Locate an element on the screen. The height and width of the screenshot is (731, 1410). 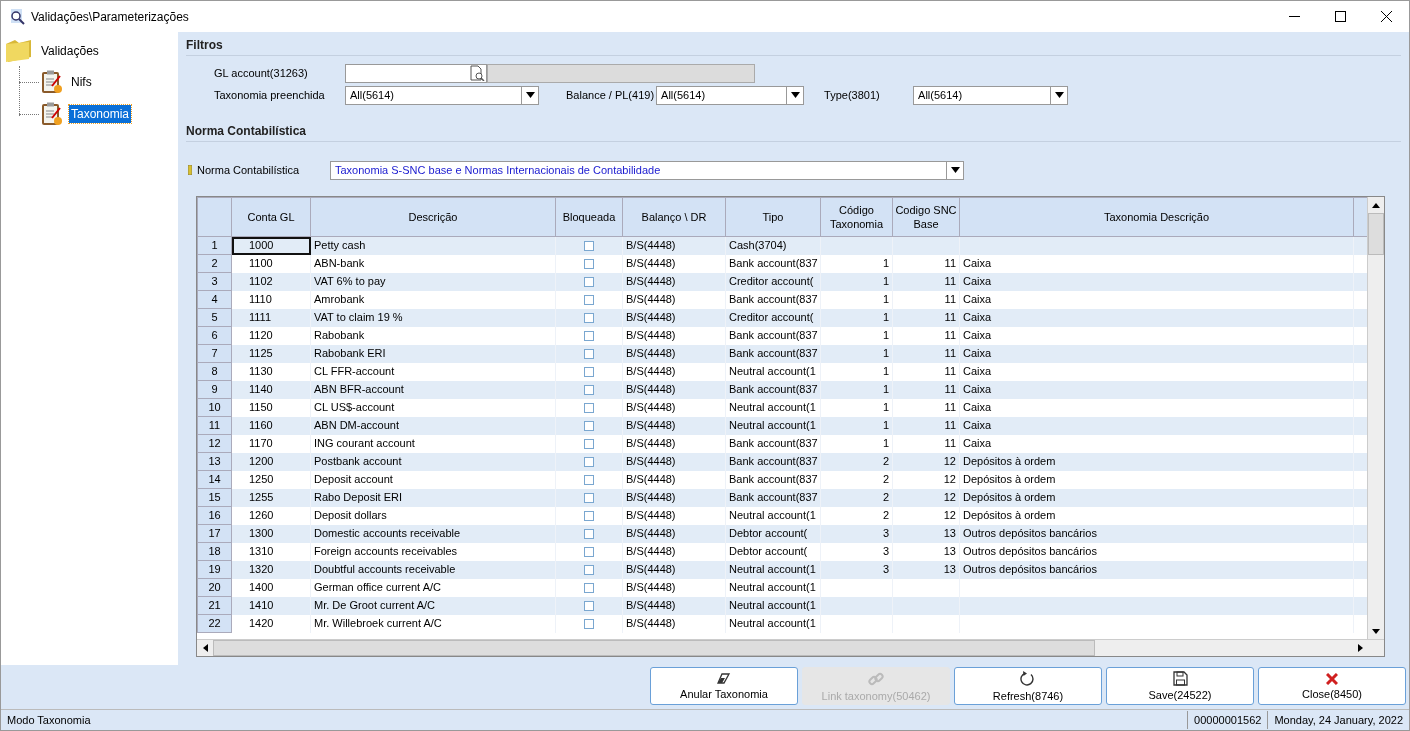
scroll-down-icon is located at coordinates (1376, 631).